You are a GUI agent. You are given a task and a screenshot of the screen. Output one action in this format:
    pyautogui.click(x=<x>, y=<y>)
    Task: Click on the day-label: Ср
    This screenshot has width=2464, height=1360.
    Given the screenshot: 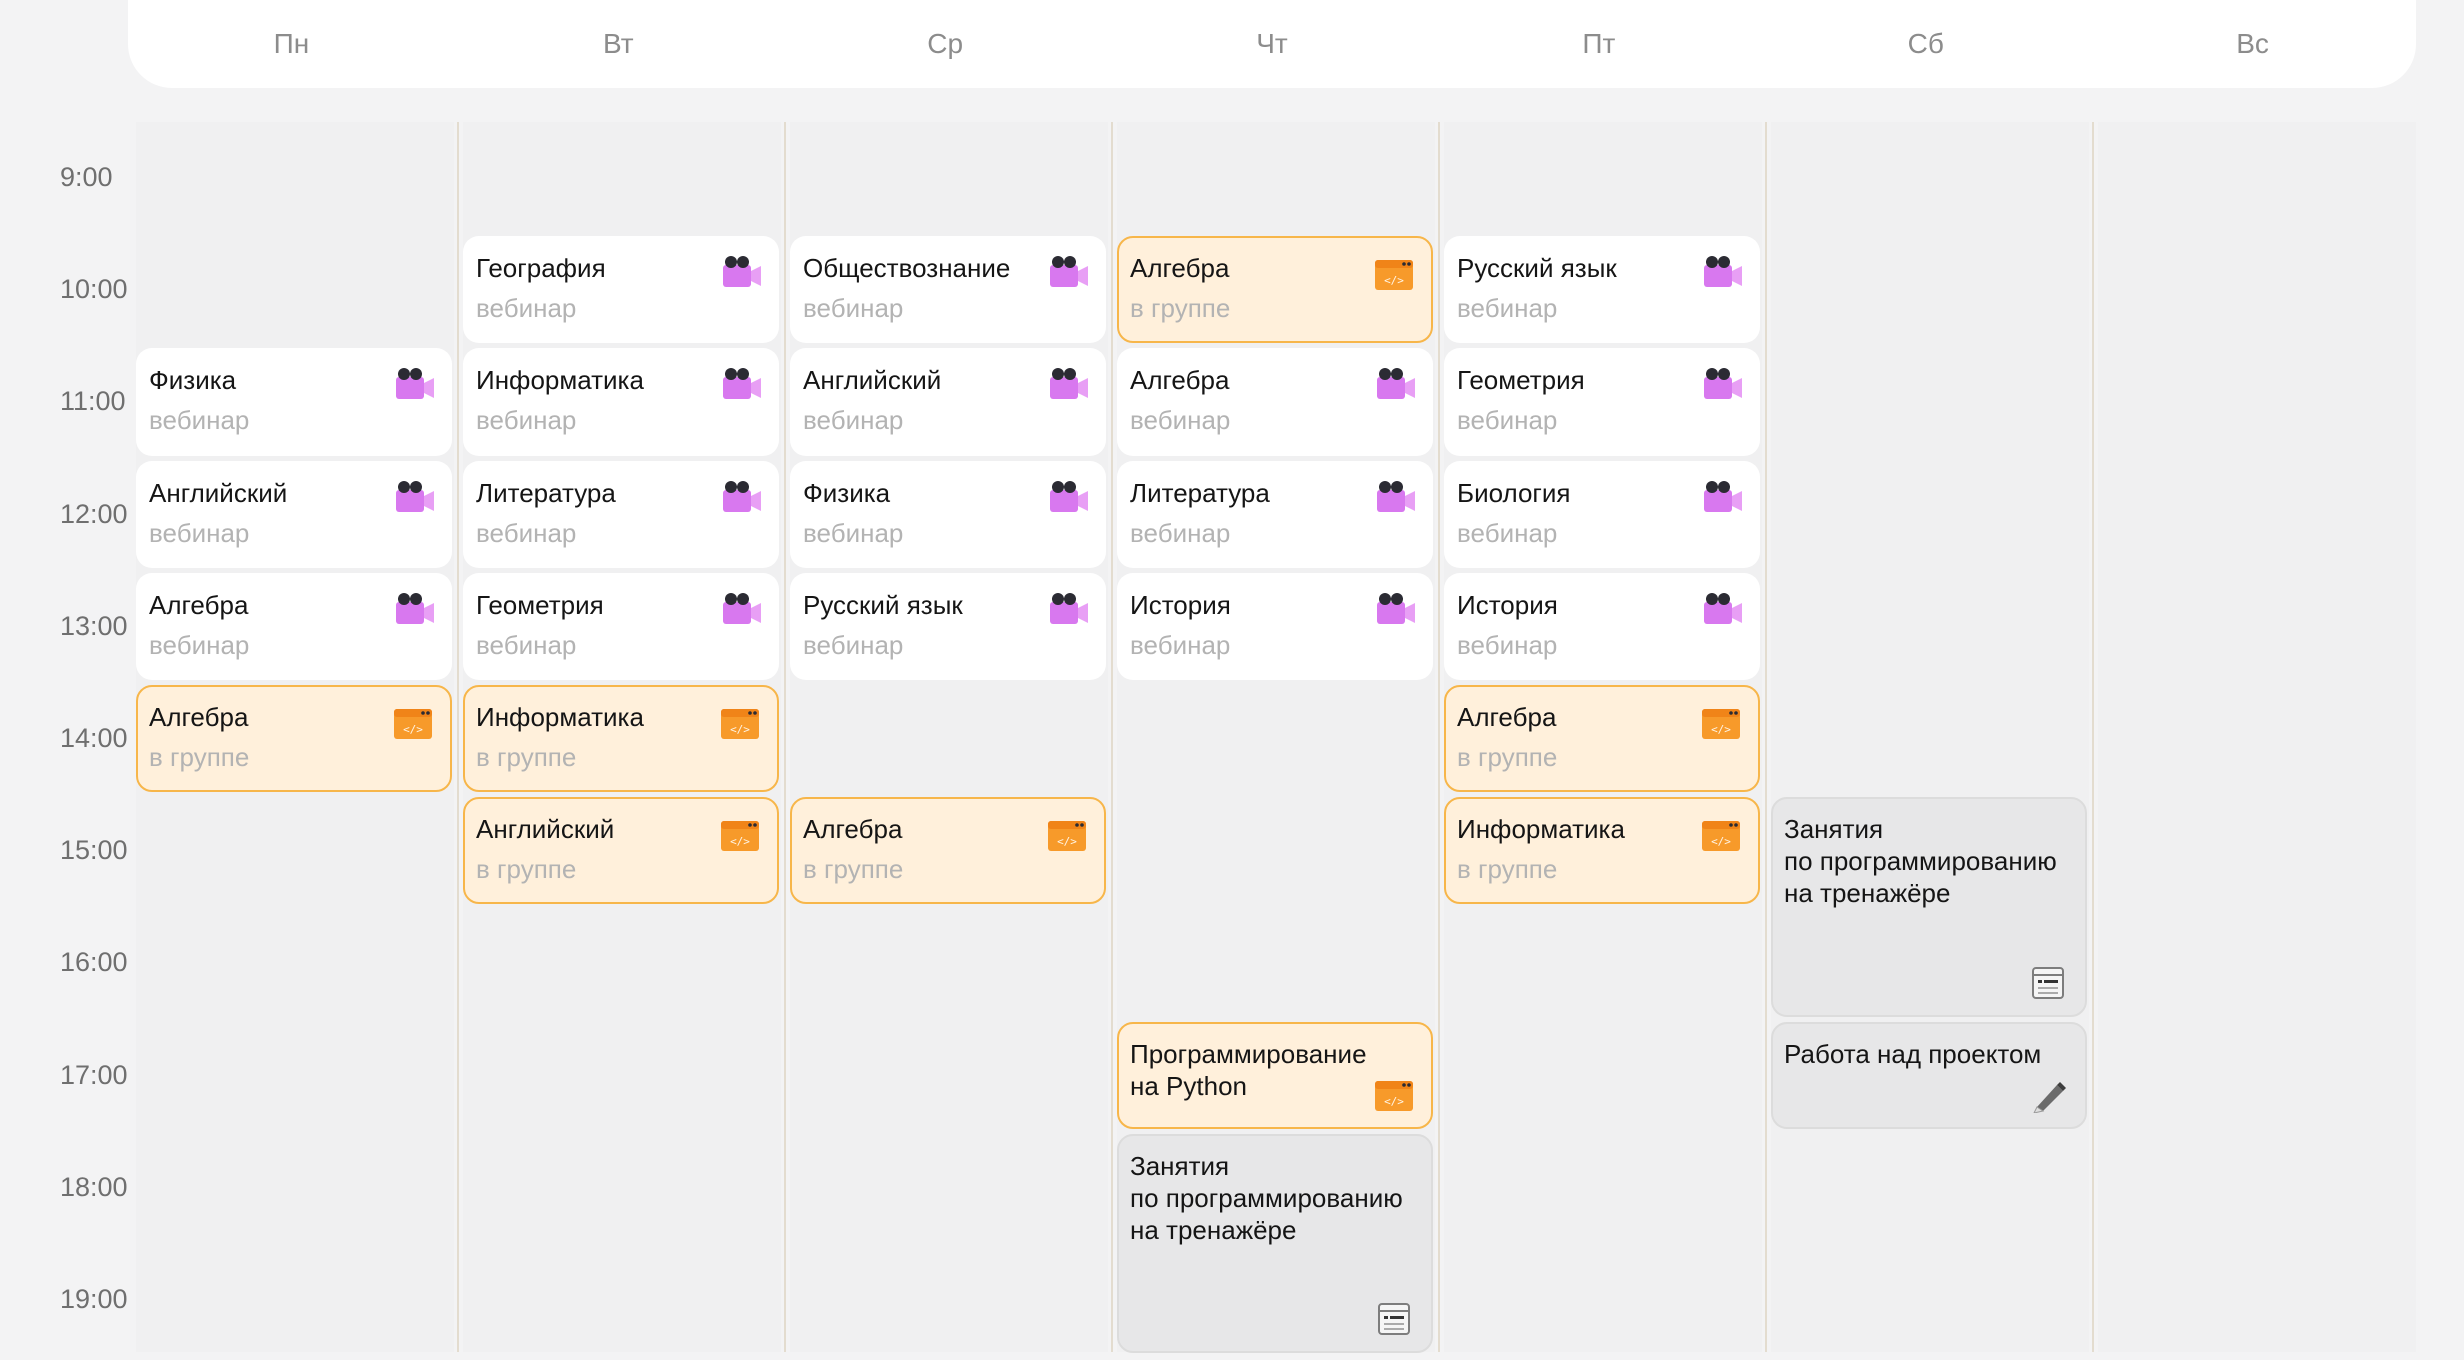 What is the action you would take?
    pyautogui.click(x=945, y=43)
    